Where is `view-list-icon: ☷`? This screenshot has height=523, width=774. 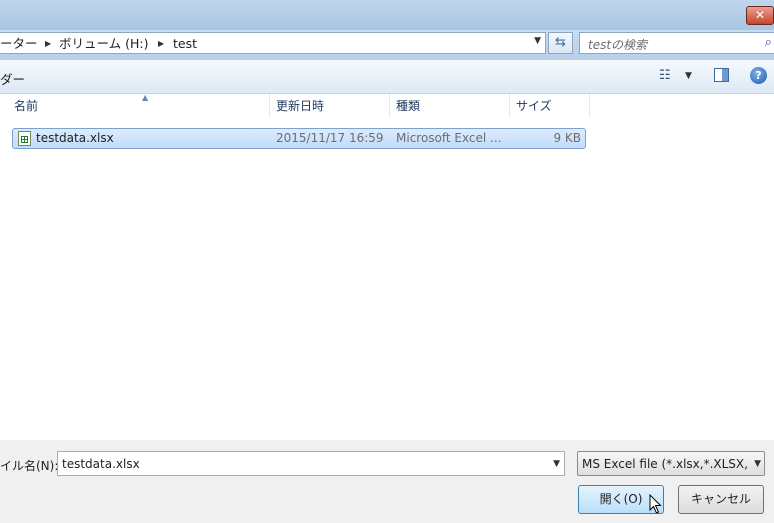
view-list-icon: ☷ is located at coordinates (665, 75).